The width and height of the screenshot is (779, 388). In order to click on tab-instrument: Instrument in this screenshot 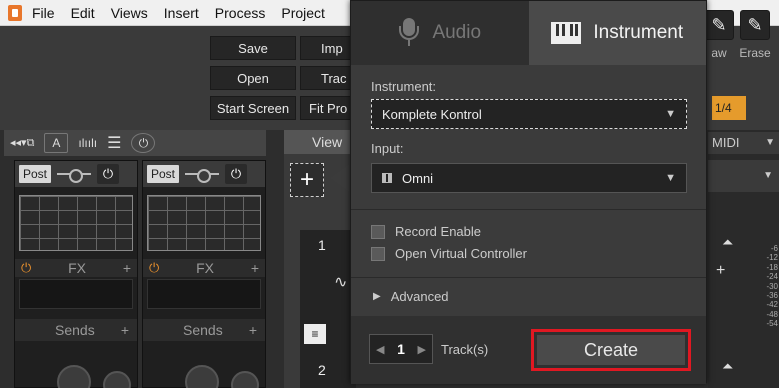, I will do `click(617, 33)`.